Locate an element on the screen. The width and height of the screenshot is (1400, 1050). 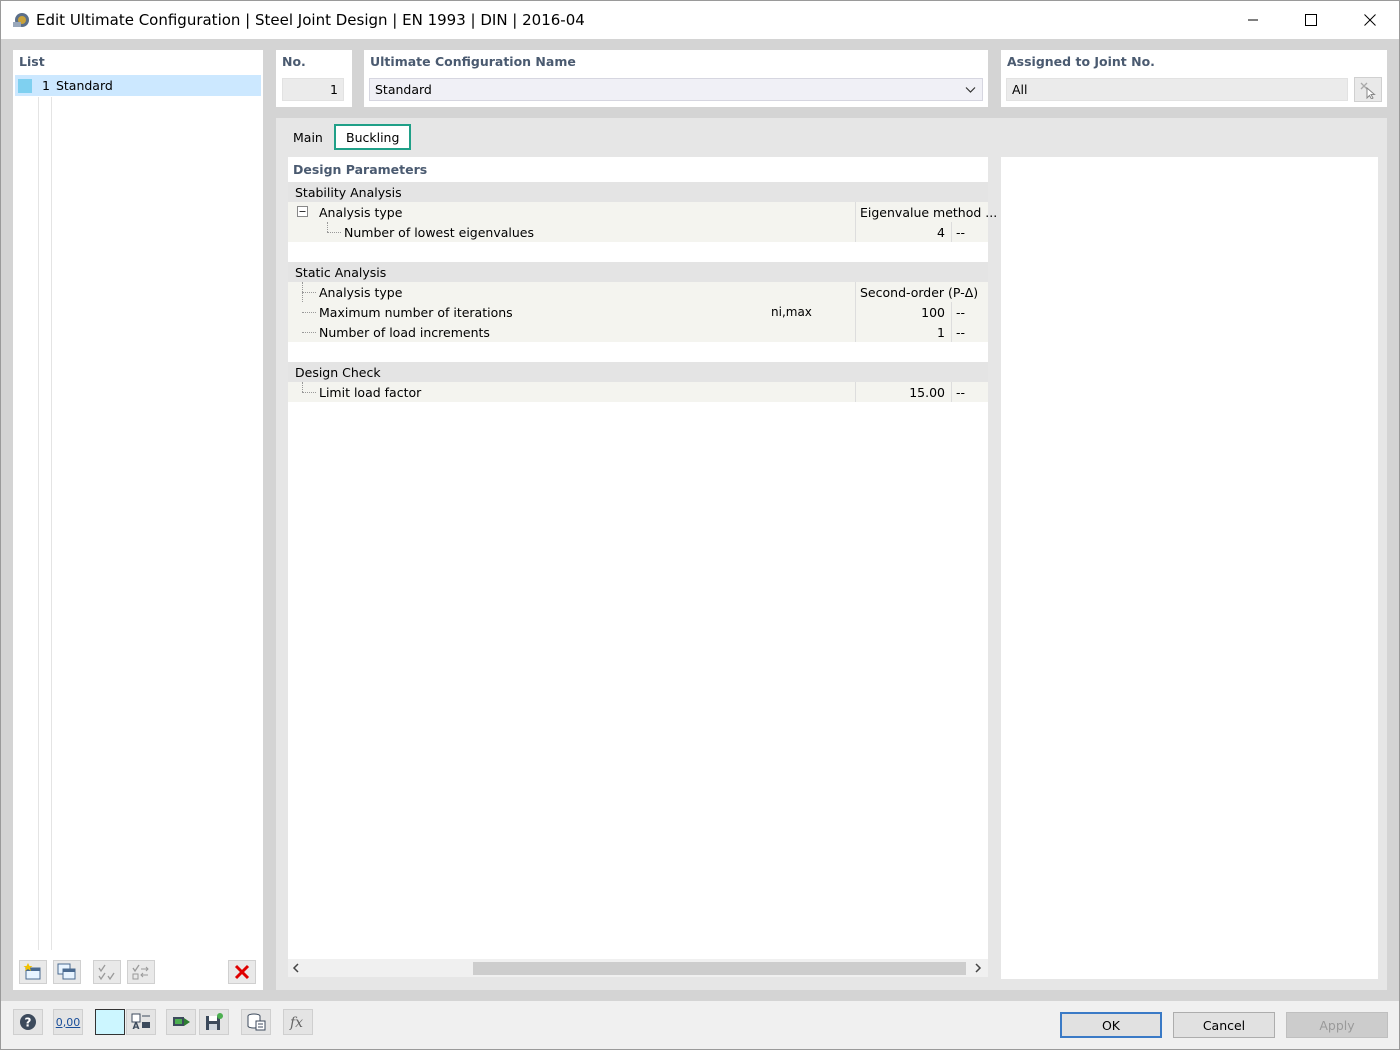
check-all-button is located at coordinates (107, 972).